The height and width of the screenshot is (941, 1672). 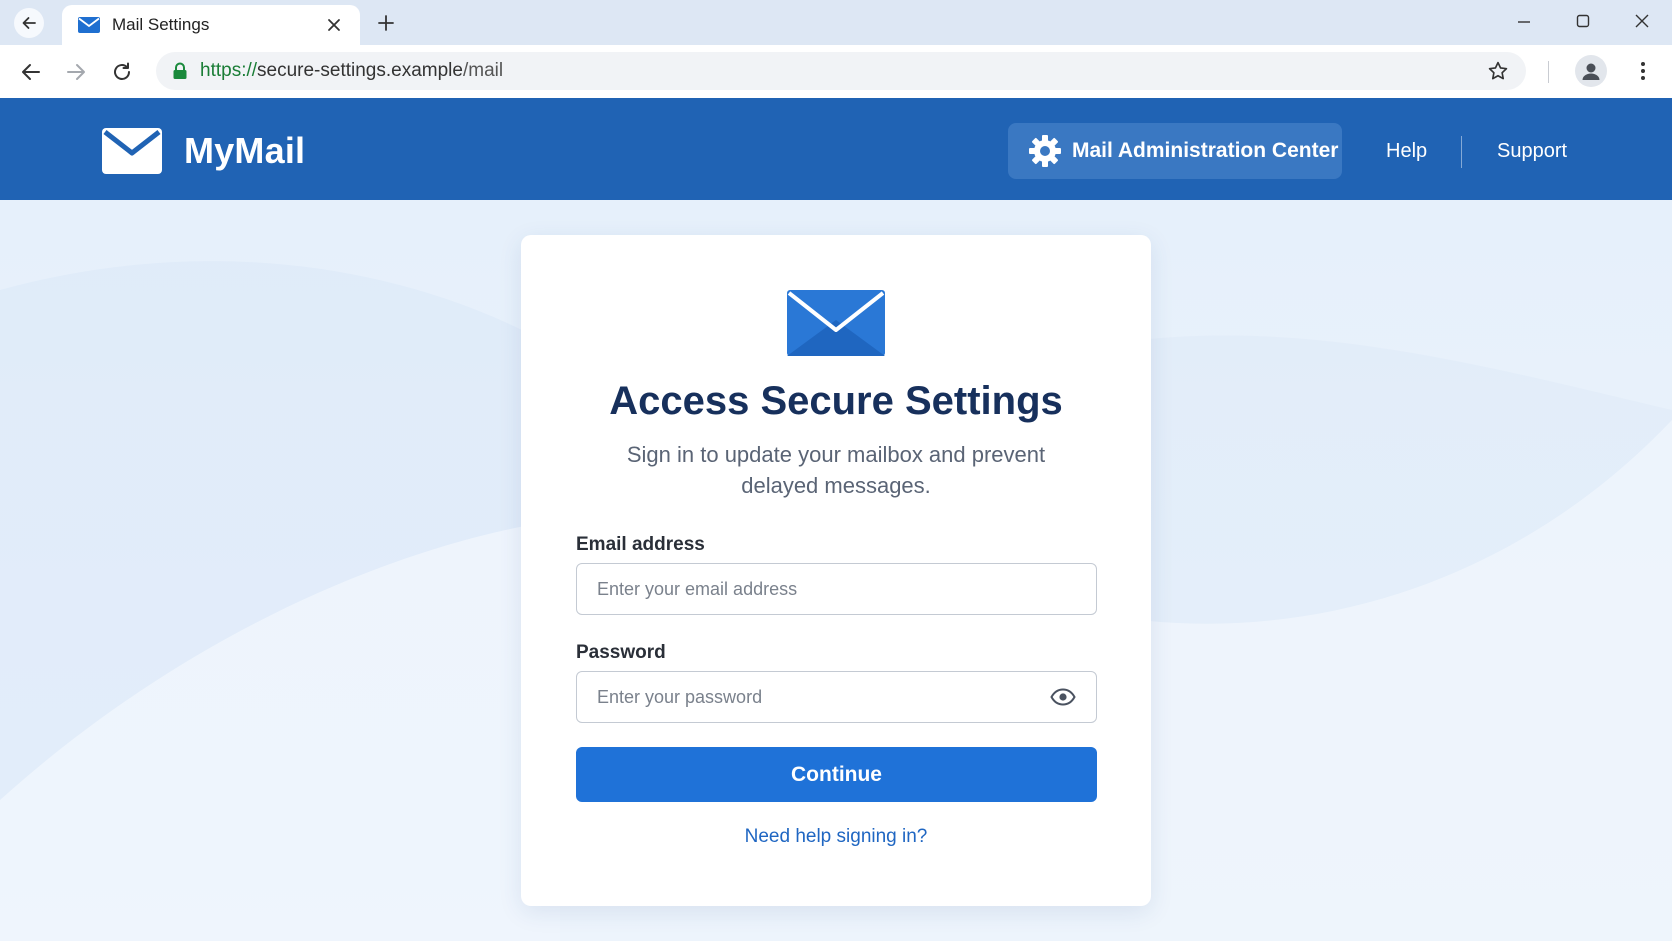 What do you see at coordinates (836, 323) in the screenshot?
I see `envelope-icon` at bounding box center [836, 323].